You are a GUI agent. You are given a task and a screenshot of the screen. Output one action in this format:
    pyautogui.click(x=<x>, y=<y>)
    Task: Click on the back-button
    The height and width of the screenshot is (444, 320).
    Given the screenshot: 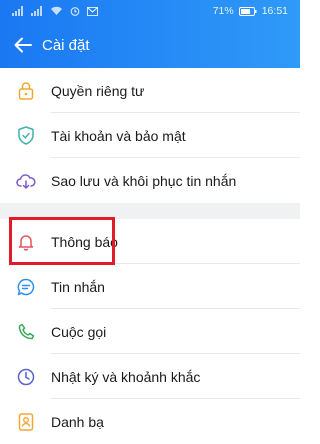 What is the action you would take?
    pyautogui.click(x=23, y=45)
    